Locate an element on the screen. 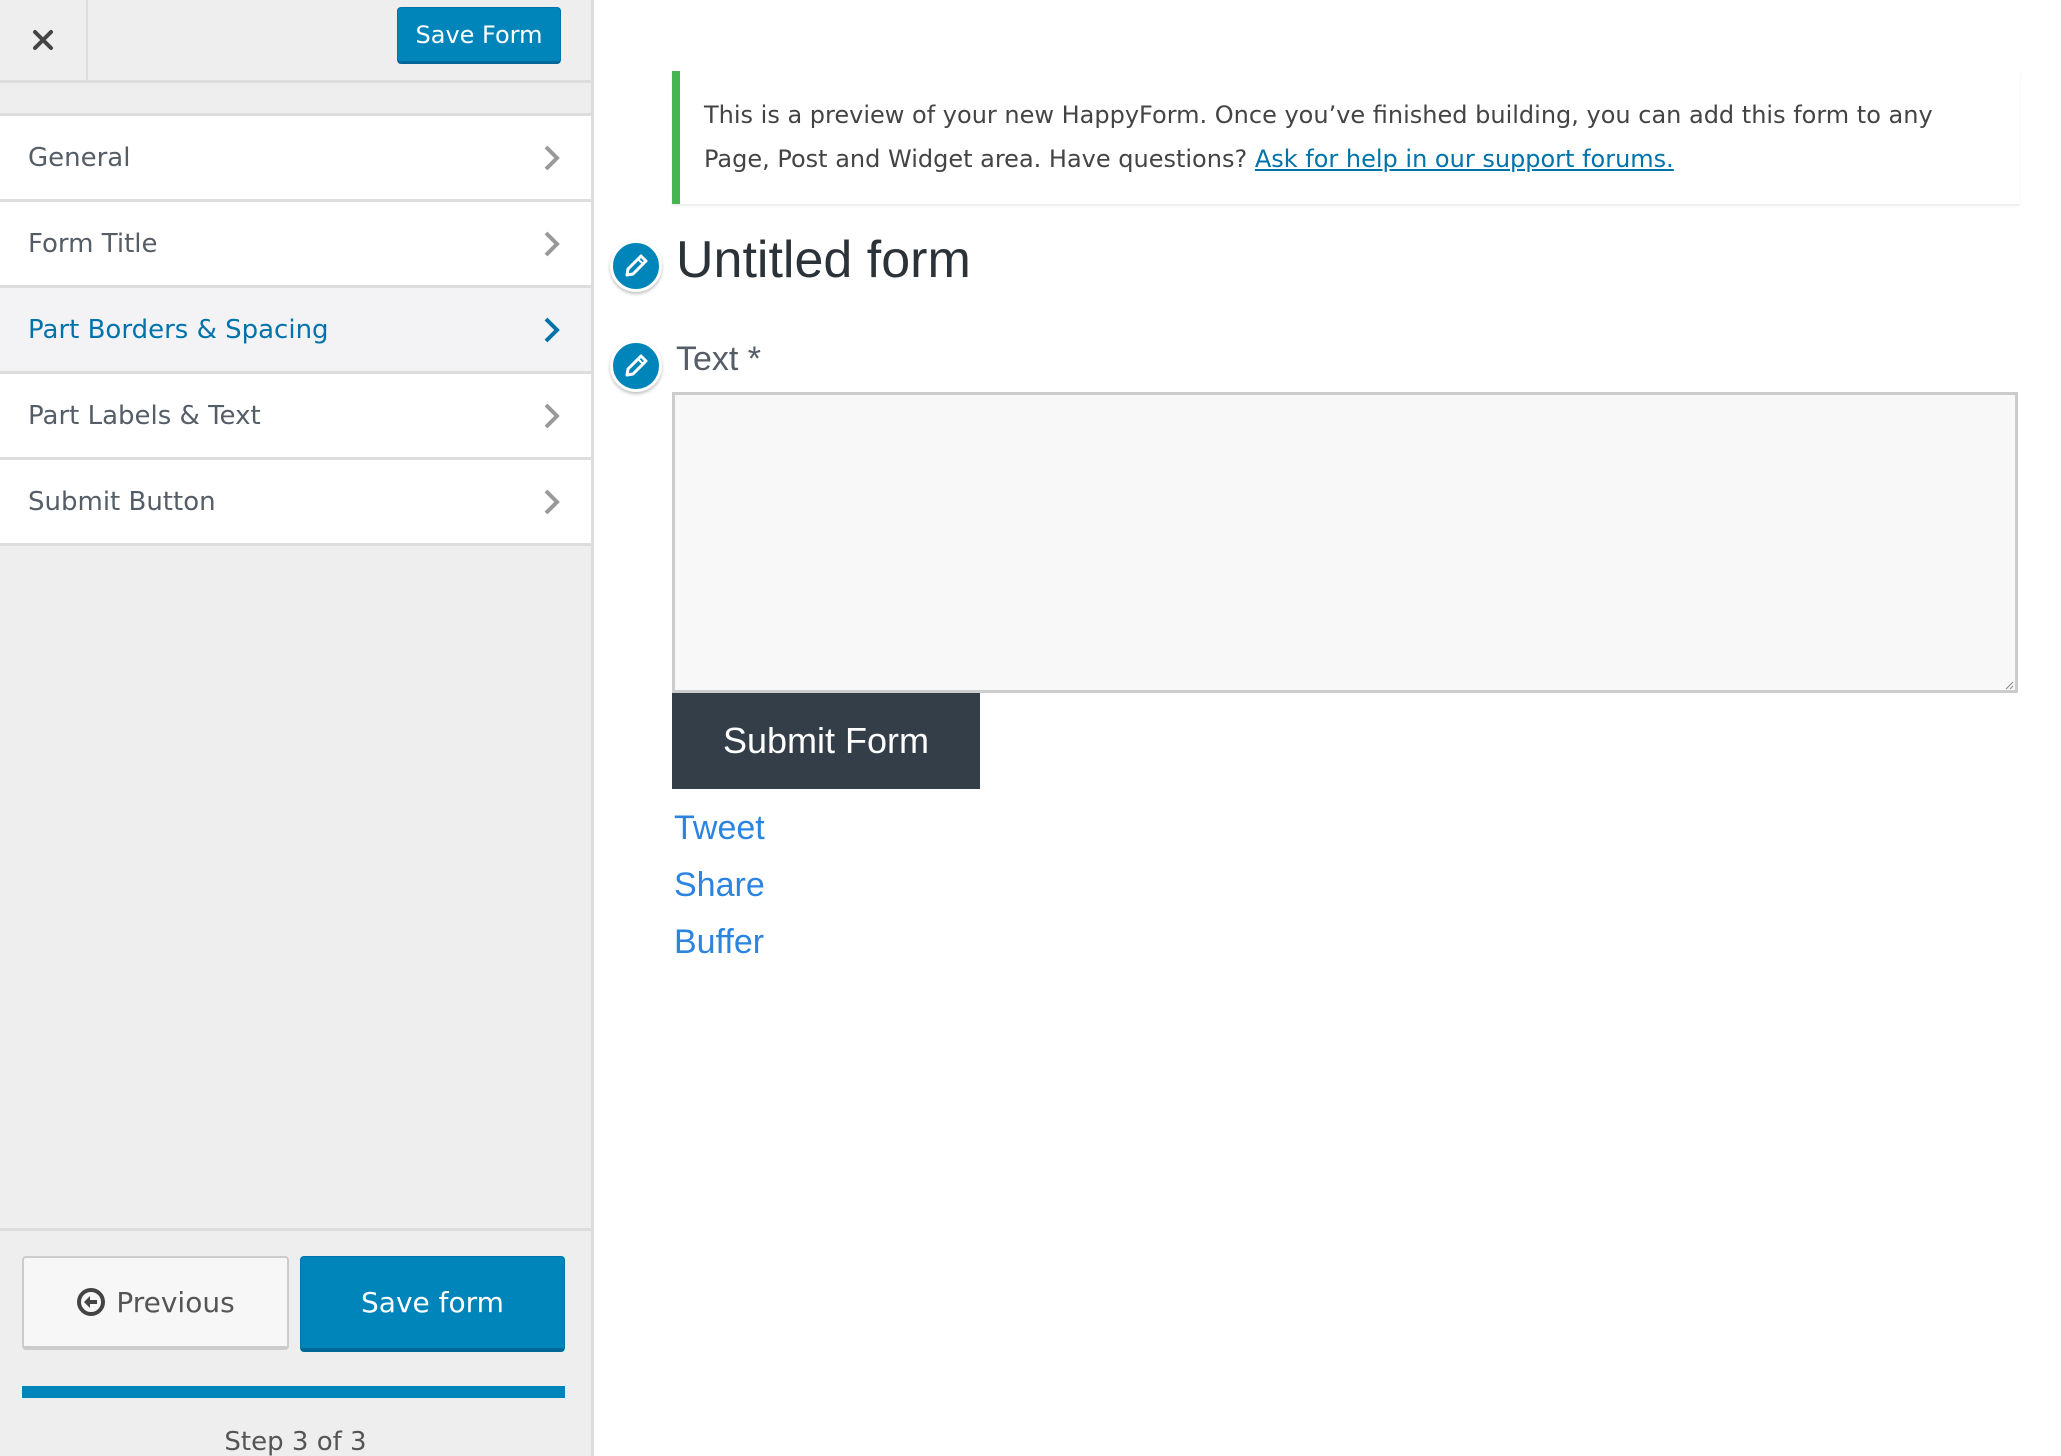 The image size is (2061, 1456). tweet-link: Tweet is located at coordinates (719, 828).